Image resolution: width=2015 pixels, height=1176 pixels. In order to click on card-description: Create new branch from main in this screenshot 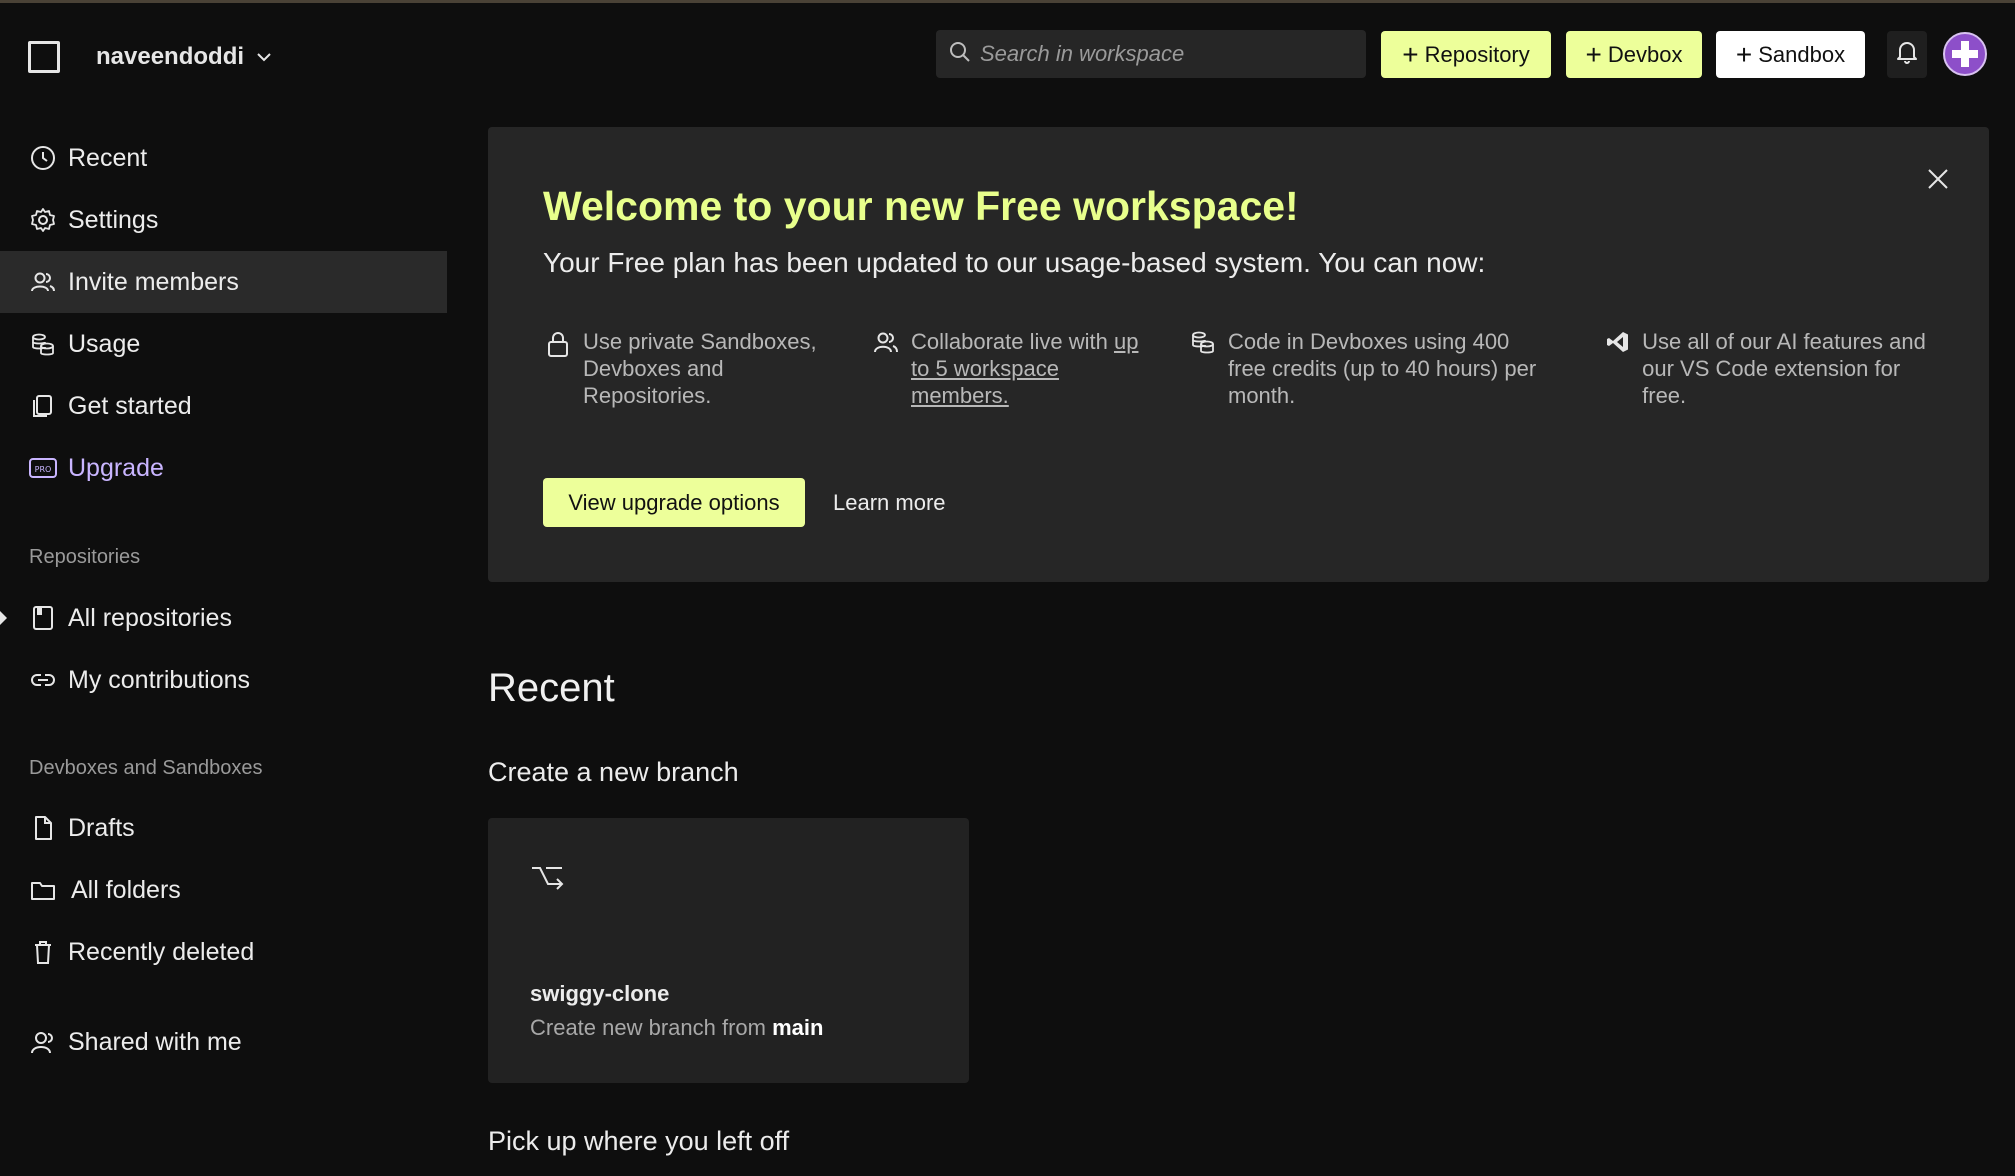, I will do `click(676, 1028)`.